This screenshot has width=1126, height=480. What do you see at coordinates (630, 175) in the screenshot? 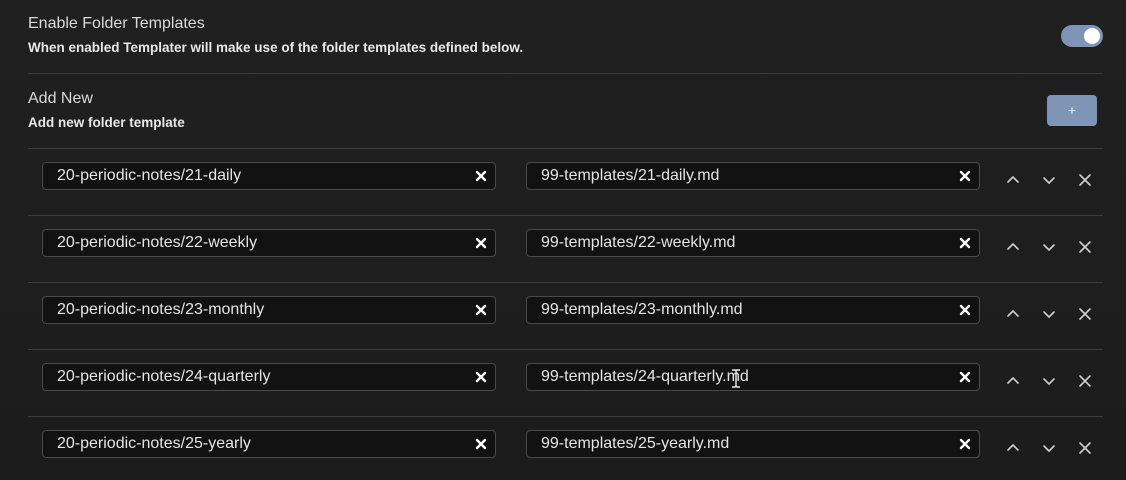
I see `template-input-value: 99-templates/21-daily.md` at bounding box center [630, 175].